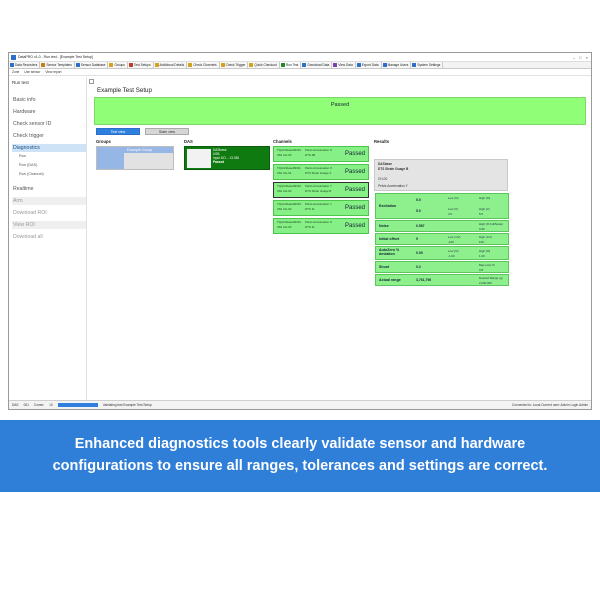 Image resolution: width=600 pixels, height=600 pixels. Describe the element at coordinates (234, 65) in the screenshot. I see `tab-check-trigger: Check Trigger` at that location.